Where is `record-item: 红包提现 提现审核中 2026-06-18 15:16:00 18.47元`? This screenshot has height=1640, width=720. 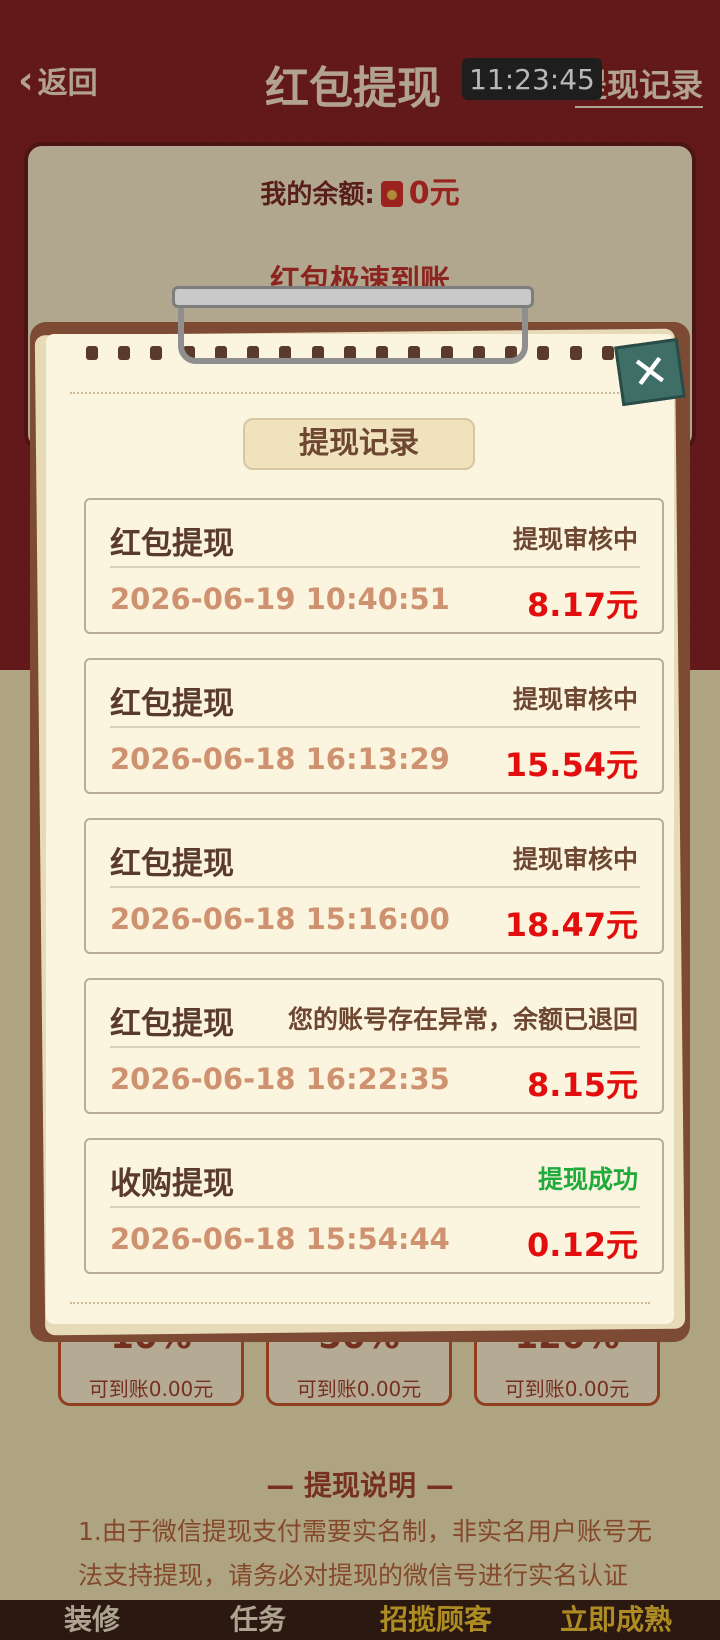 record-item: 红包提现 提现审核中 2026-06-18 15:16:00 18.47元 is located at coordinates (374, 886).